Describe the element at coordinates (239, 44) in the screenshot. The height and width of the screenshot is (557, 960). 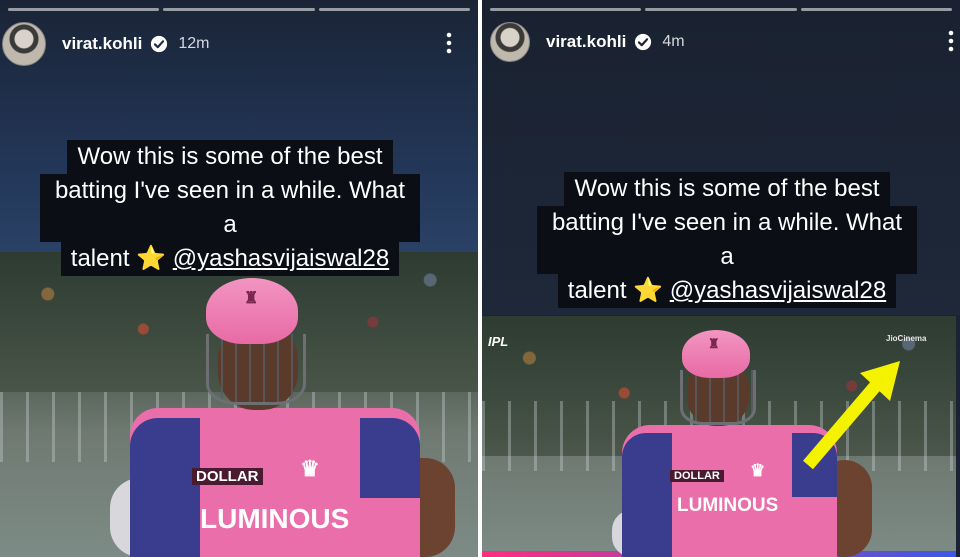
I see `story-header: virat.kohli 12m` at that location.